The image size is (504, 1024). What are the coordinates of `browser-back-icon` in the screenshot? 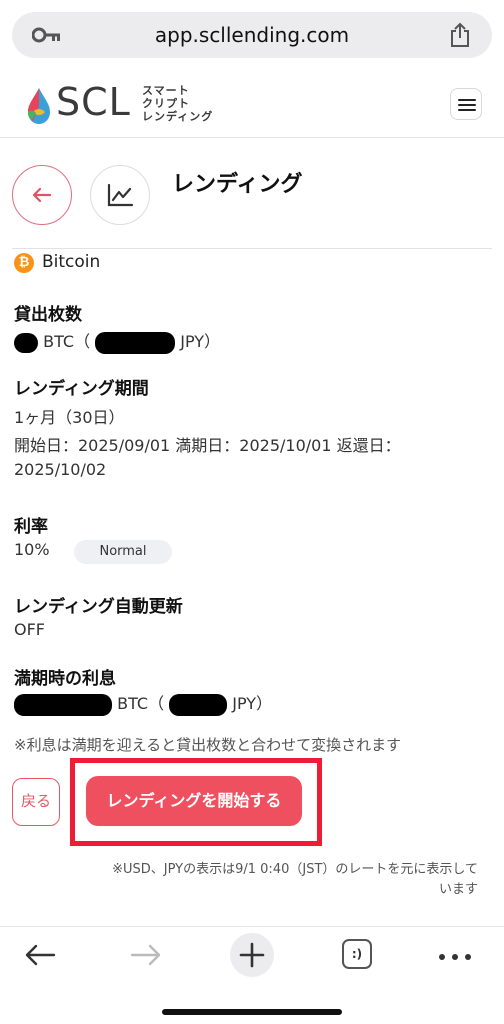 It's located at (40, 955).